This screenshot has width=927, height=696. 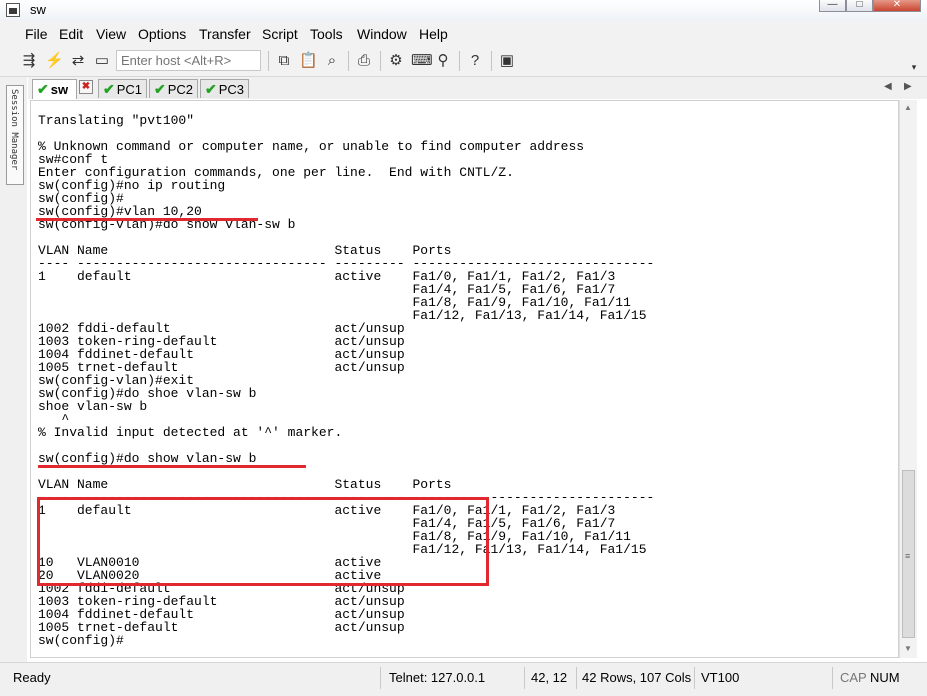 What do you see at coordinates (188, 60) in the screenshot?
I see `host-input` at bounding box center [188, 60].